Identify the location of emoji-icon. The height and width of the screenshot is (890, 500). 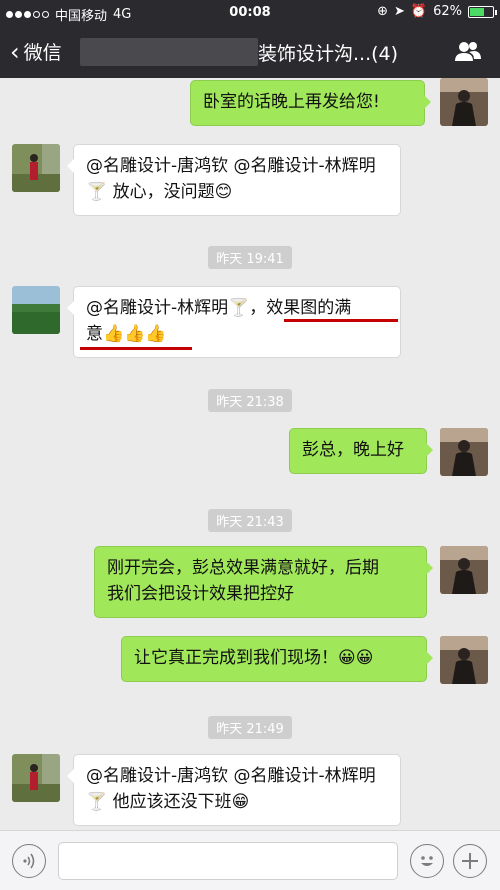
(427, 861).